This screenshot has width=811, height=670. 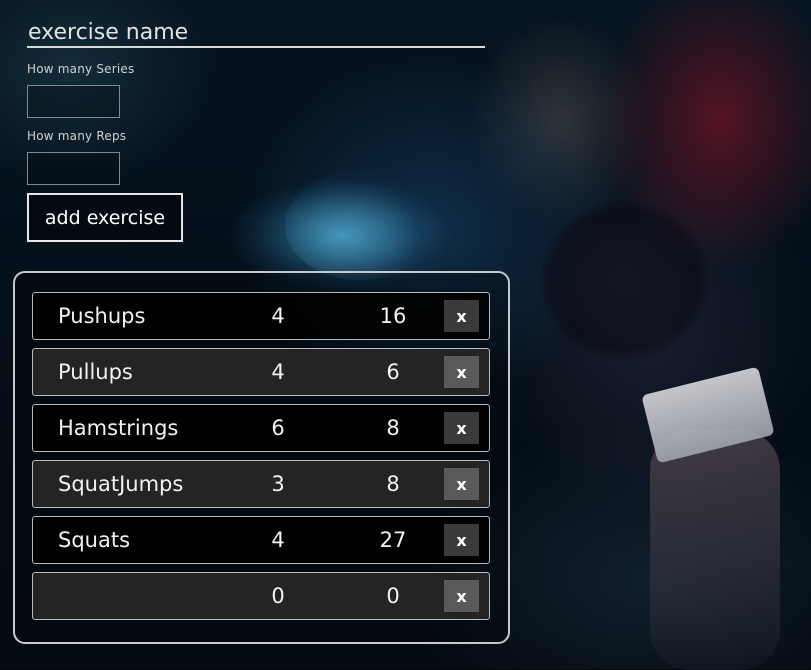 What do you see at coordinates (261, 316) in the screenshot?
I see `exercise-row: Pushups 4 16 x` at bounding box center [261, 316].